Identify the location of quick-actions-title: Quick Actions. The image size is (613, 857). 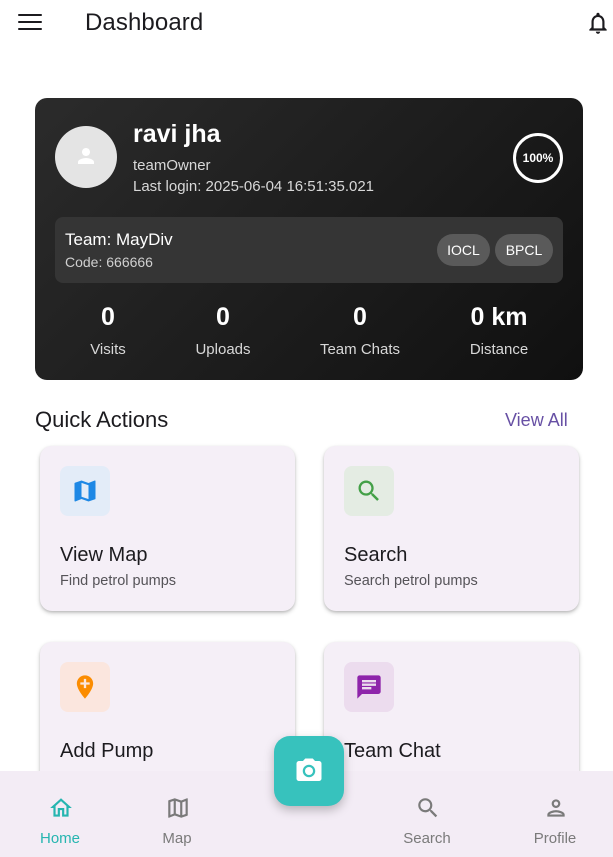
(102, 419).